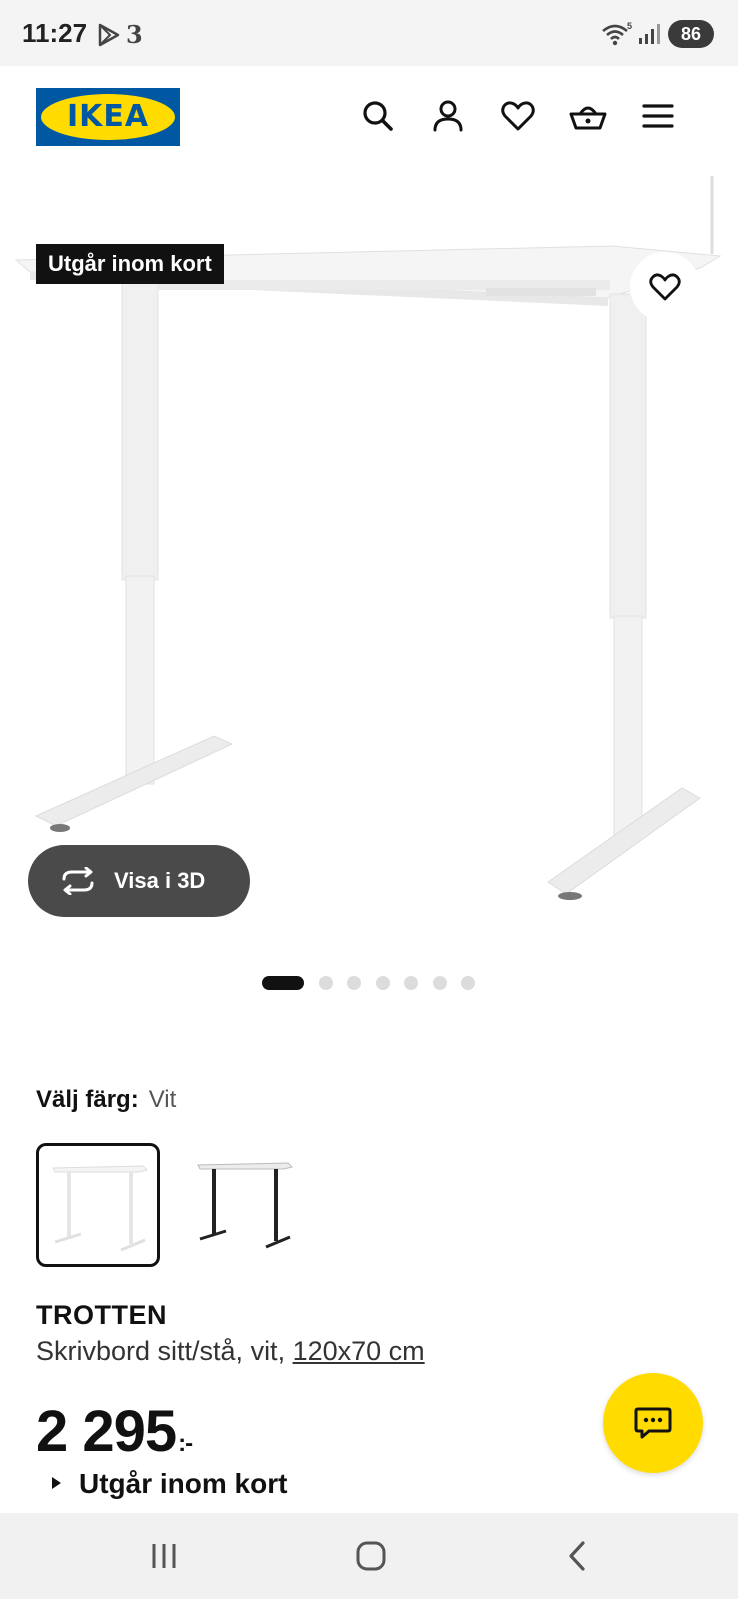  I want to click on system-navigation-bar, so click(369, 1556).